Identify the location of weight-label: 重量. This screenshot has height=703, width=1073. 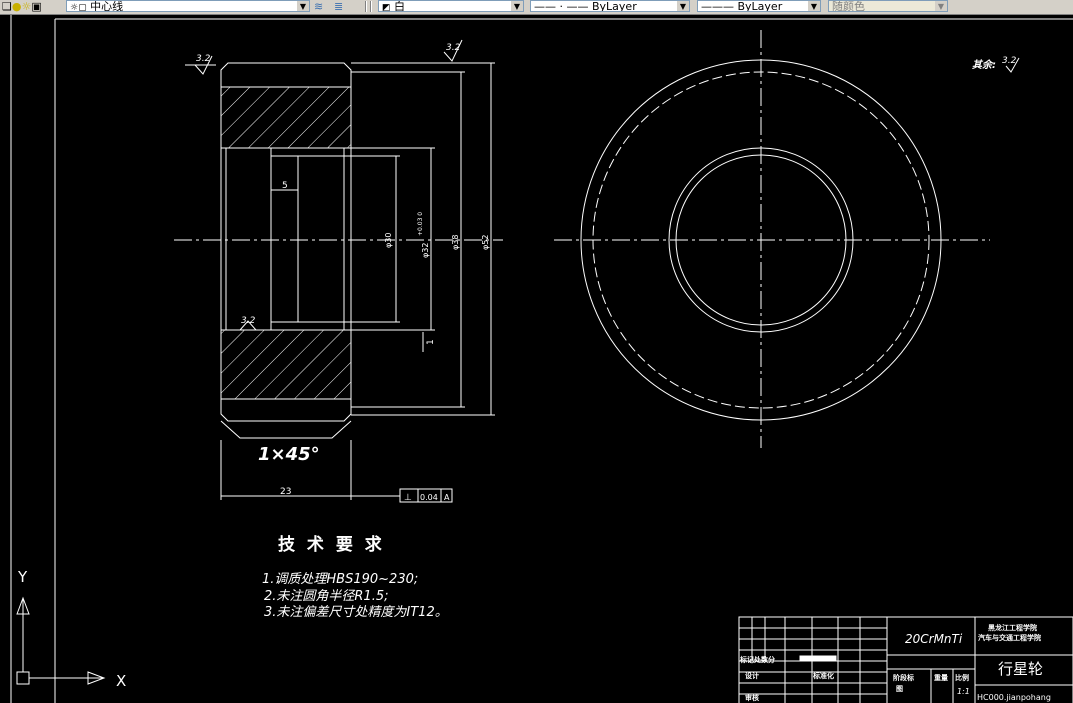
(941, 677).